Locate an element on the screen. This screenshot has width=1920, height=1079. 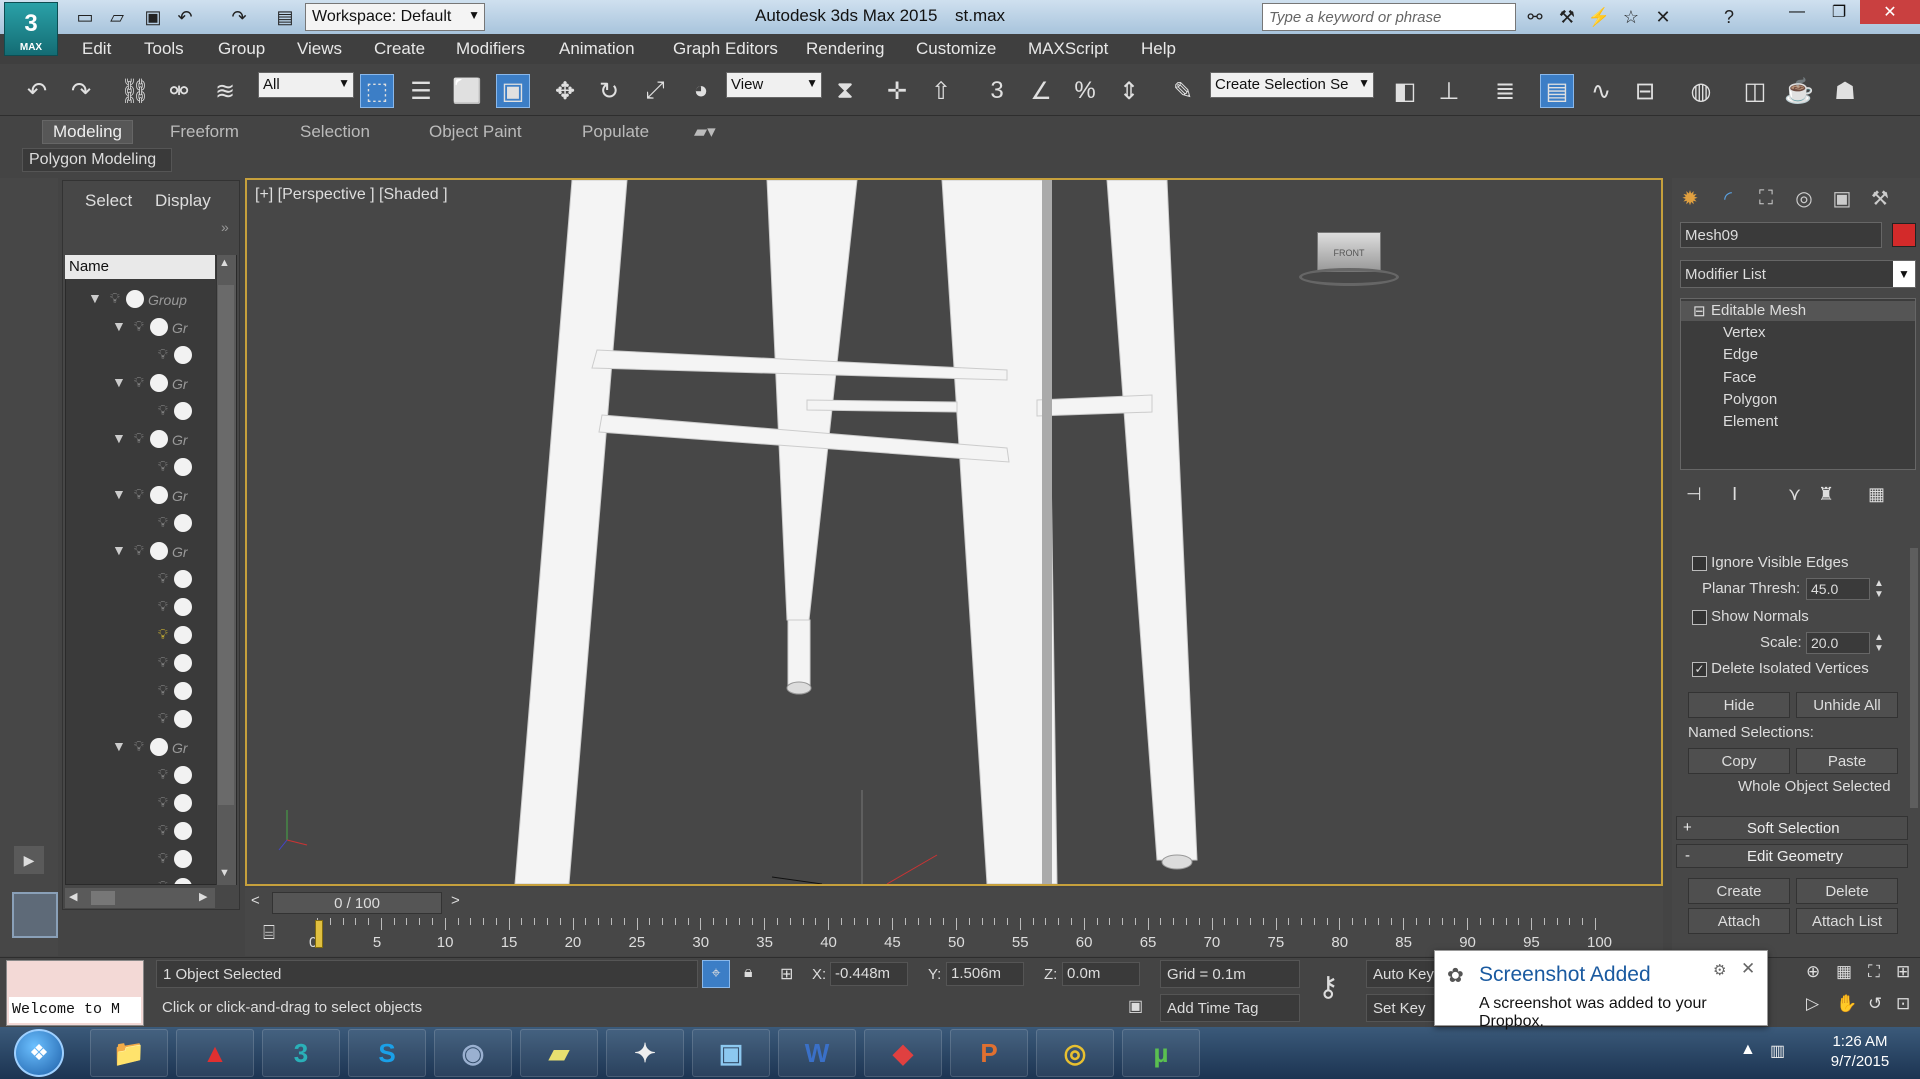
taskbar-utorrent-icon: µ is located at coordinates (1161, 1053).